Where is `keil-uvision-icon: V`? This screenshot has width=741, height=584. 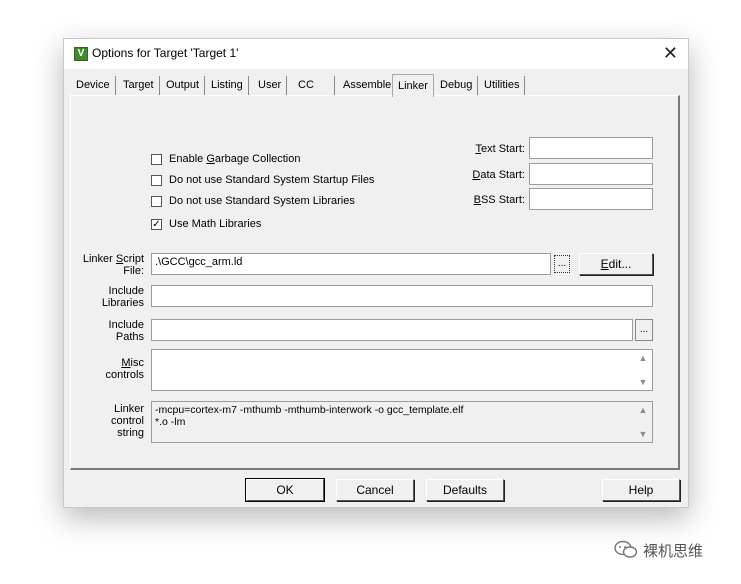 keil-uvision-icon: V is located at coordinates (81, 54).